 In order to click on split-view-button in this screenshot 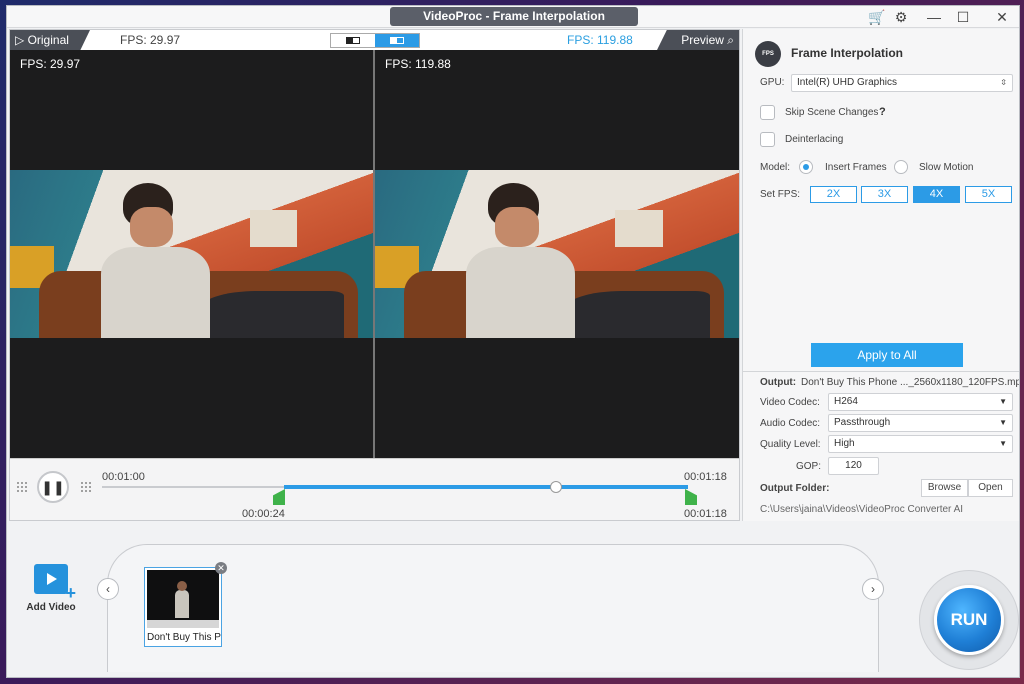, I will do `click(397, 40)`.